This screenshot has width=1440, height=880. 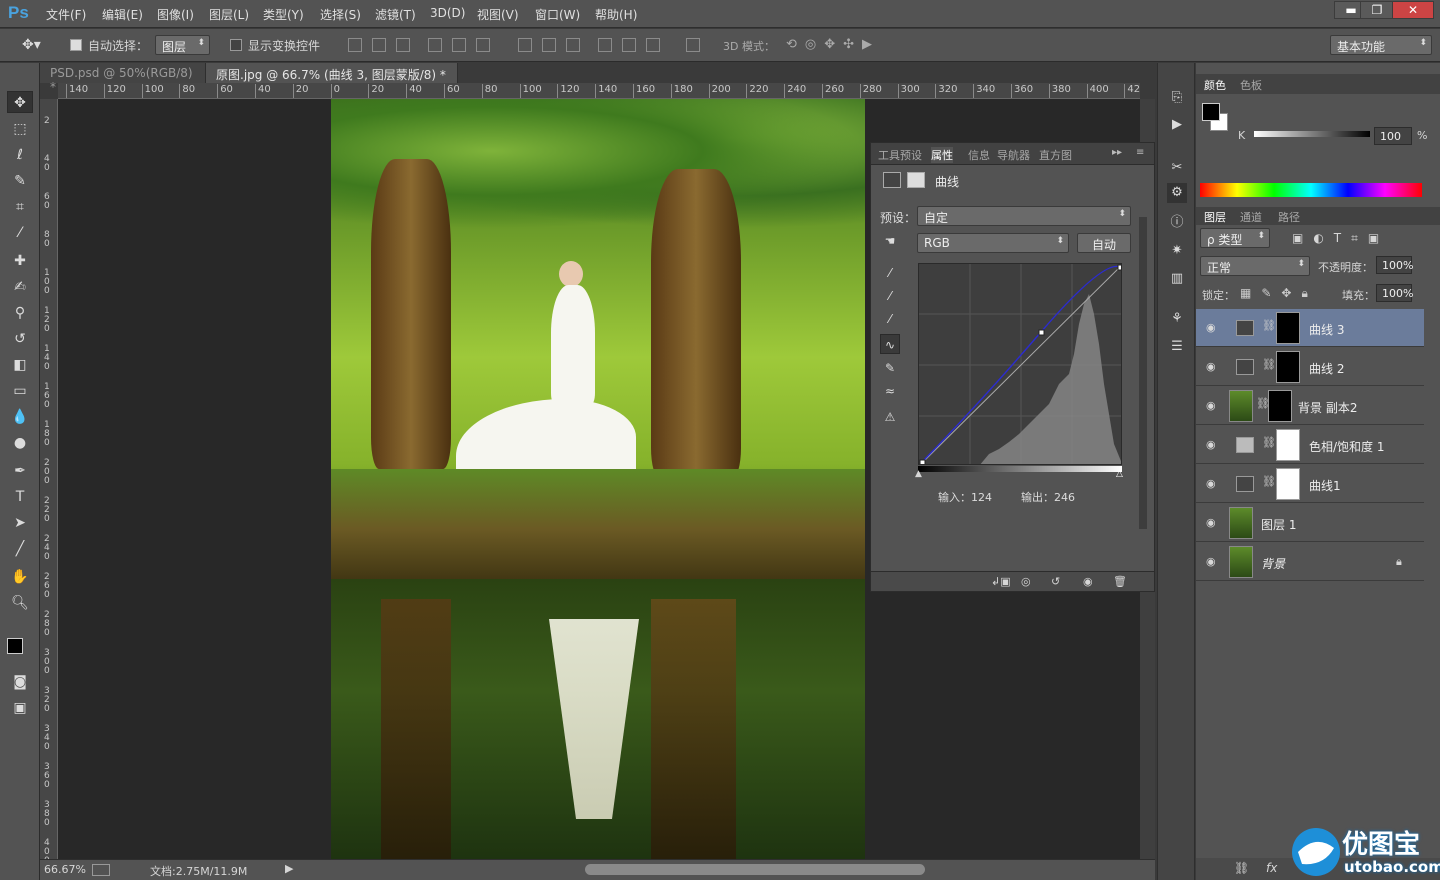 What do you see at coordinates (355, 45) in the screenshot?
I see `align-top-icon` at bounding box center [355, 45].